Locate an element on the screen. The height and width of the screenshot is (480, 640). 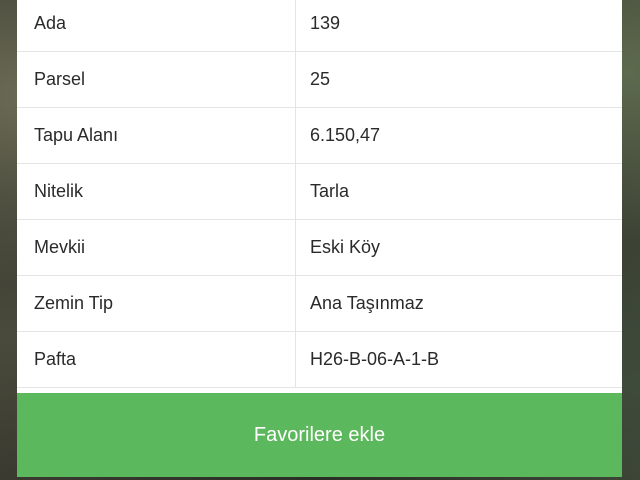
table-row-parsel: Parsel 25 is located at coordinates (319, 80).